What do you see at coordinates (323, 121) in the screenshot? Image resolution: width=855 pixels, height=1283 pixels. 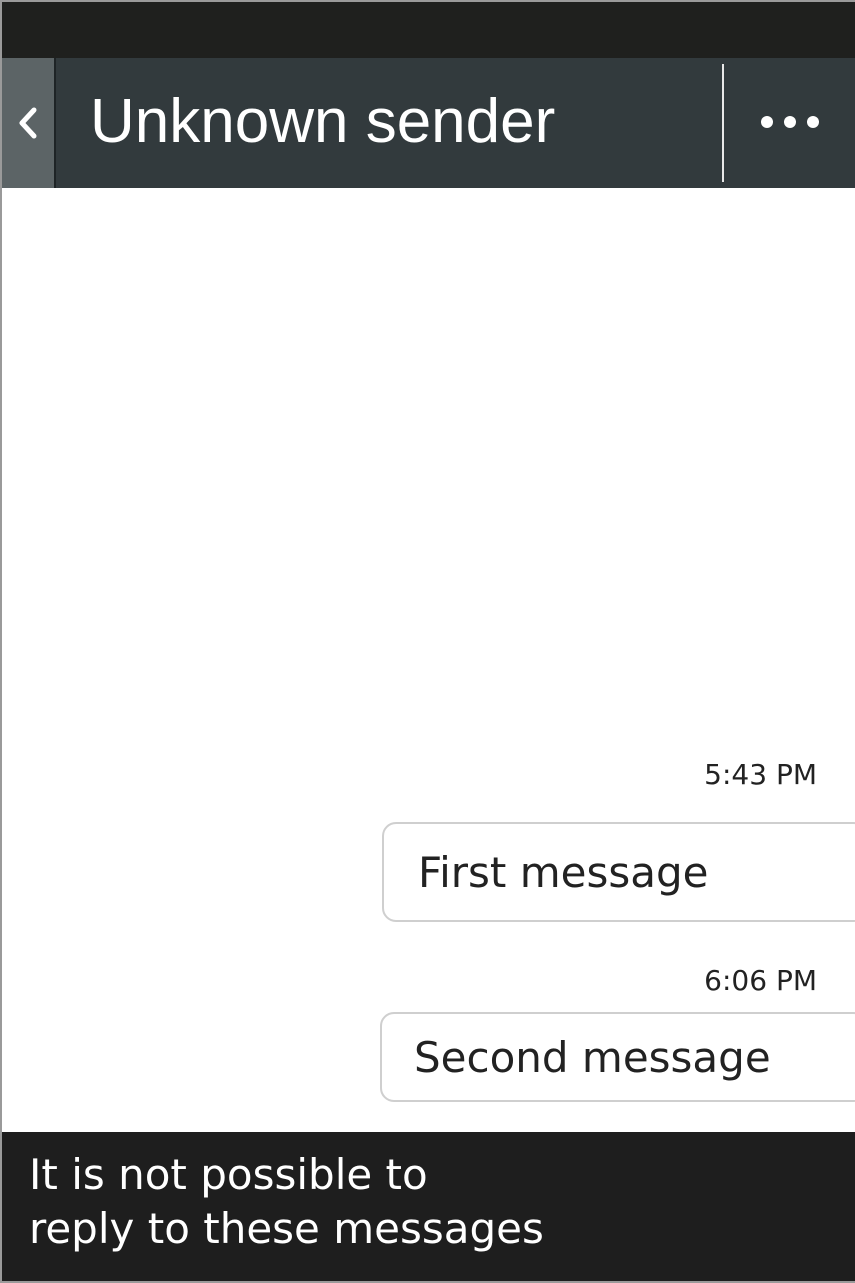 I see `conversation-title: Unknown sender` at bounding box center [323, 121].